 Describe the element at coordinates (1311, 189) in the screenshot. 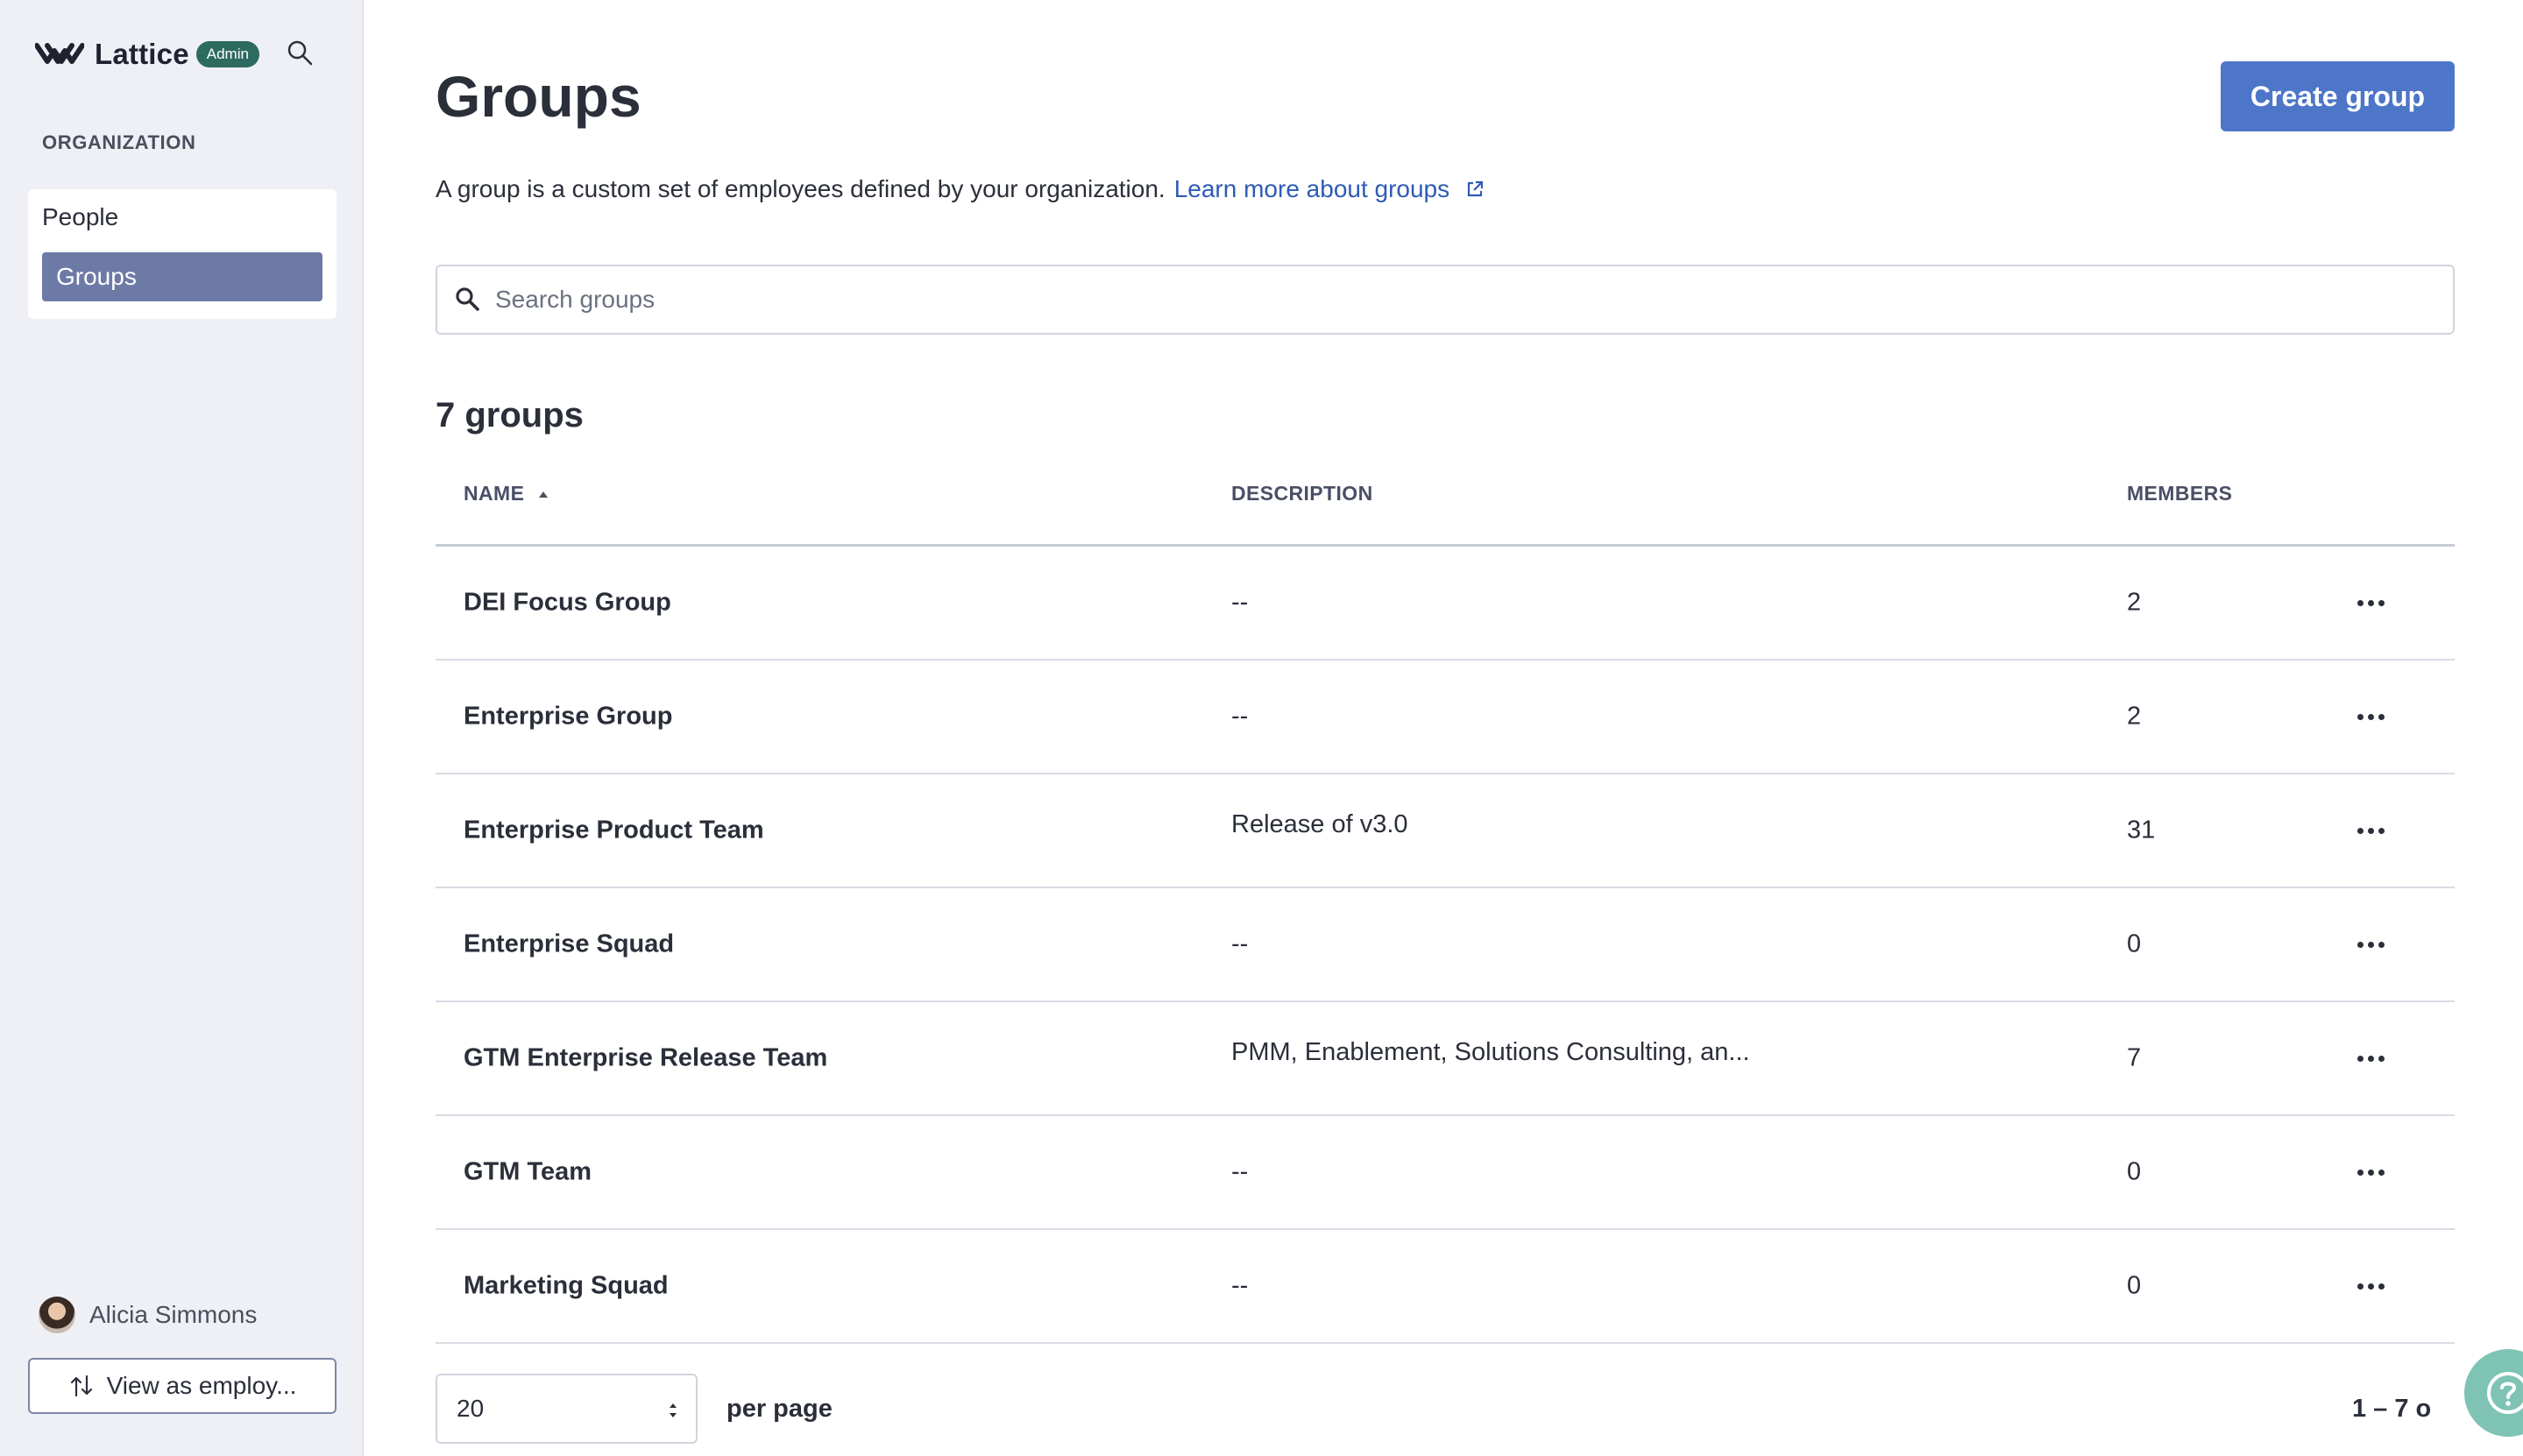

I see `learn-more-link: Learn more about groups` at that location.